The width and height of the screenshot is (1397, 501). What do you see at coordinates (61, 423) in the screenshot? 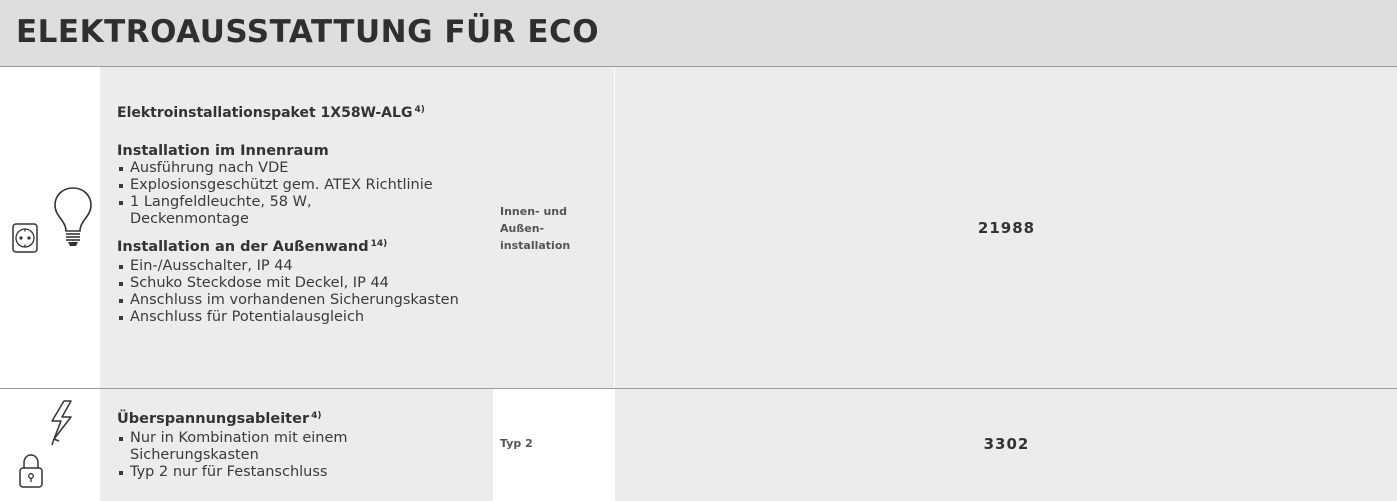
I see `lightning-icon` at bounding box center [61, 423].